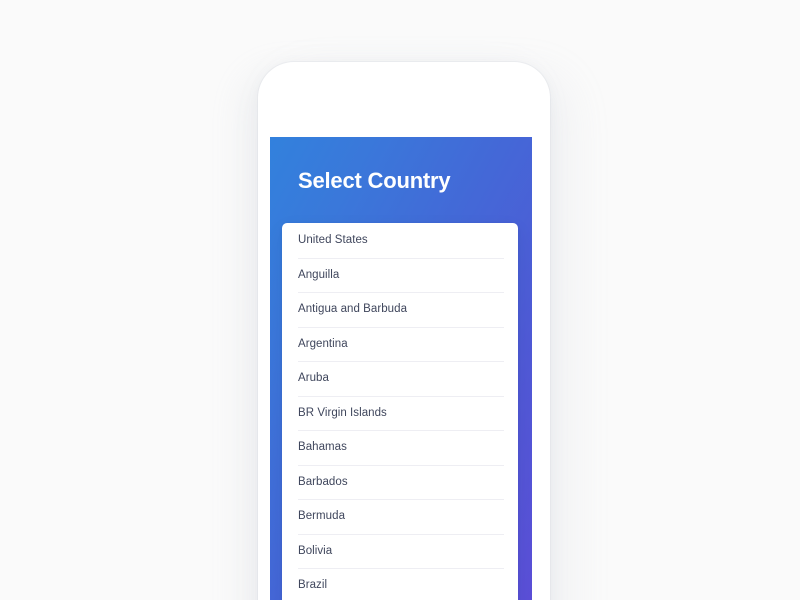 This screenshot has width=800, height=600. I want to click on list-item: Barbados, so click(400, 482).